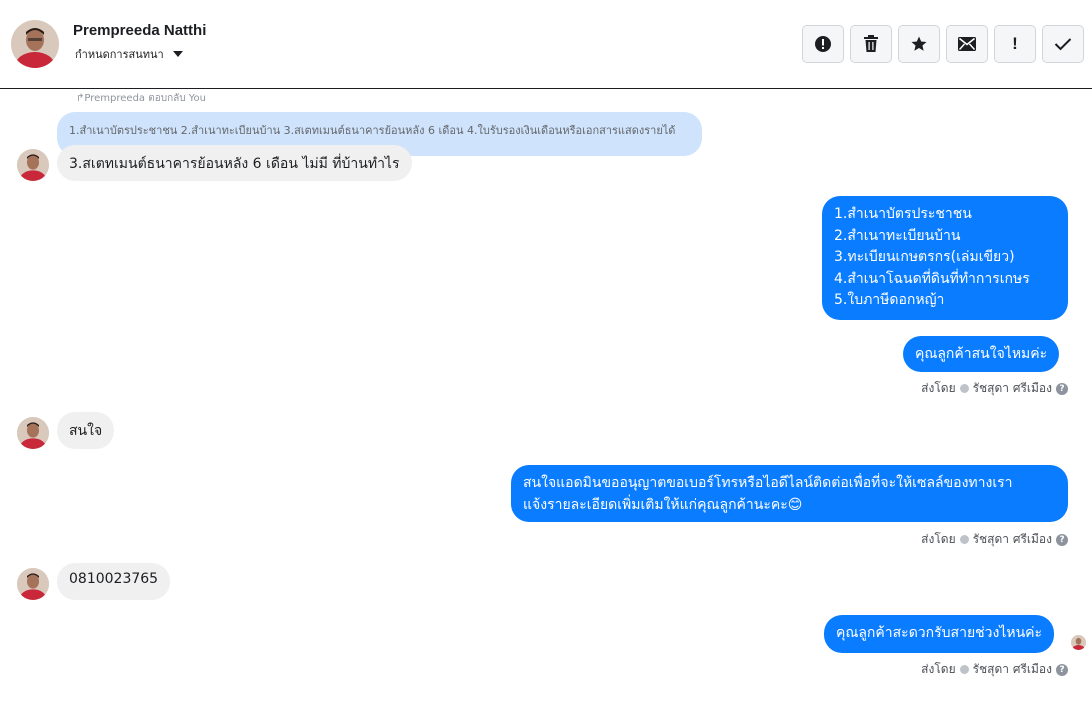  I want to click on mark-done-button, so click(1063, 44).